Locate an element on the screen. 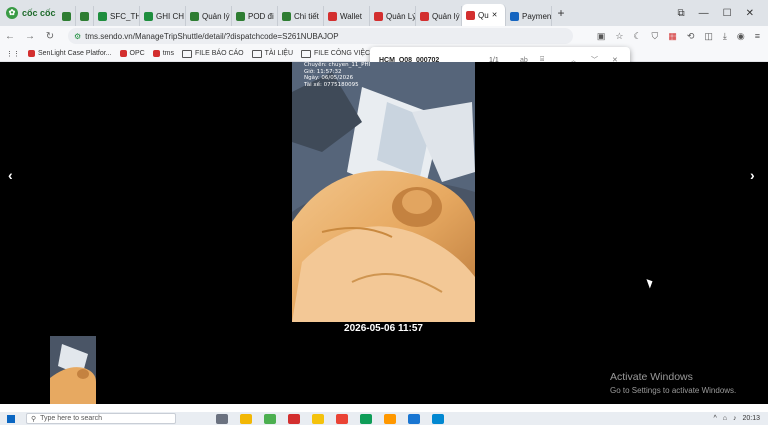 The width and height of the screenshot is (768, 425). photo-thumbnail is located at coordinates (73, 370).